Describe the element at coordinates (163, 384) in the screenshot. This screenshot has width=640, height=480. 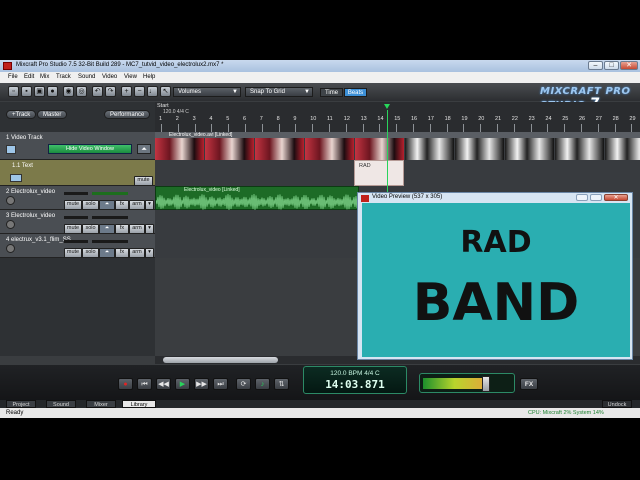
I see `rewind-icon: ◀◀` at that location.